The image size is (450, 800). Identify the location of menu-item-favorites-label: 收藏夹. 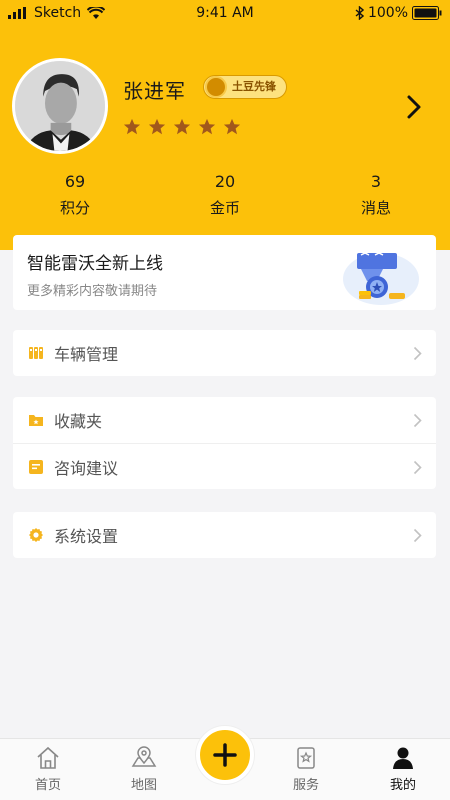
(78, 421).